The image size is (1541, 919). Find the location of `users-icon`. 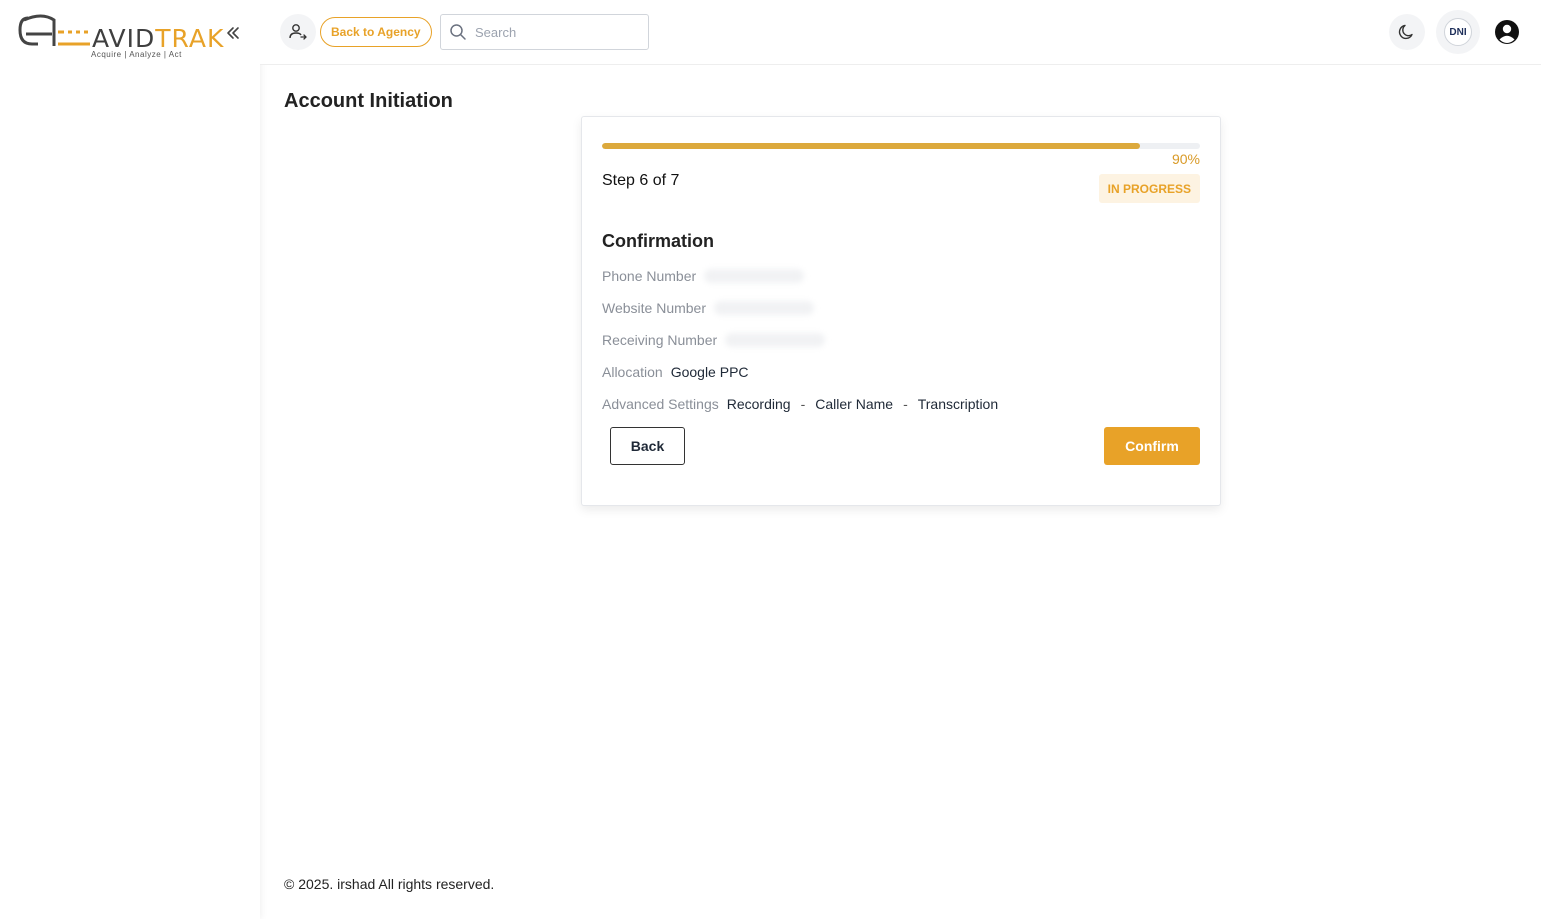

users-icon is located at coordinates (298, 32).